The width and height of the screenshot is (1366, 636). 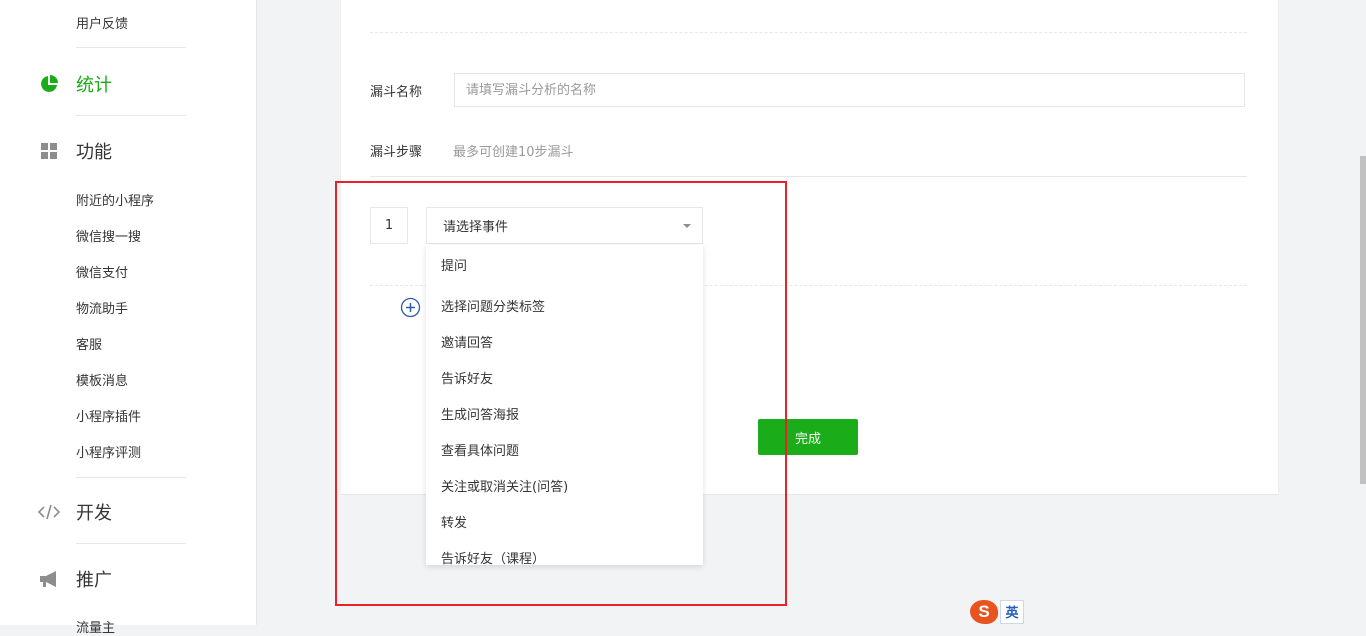 I want to click on sidebar-item-customer-service: 客服, so click(x=89, y=343).